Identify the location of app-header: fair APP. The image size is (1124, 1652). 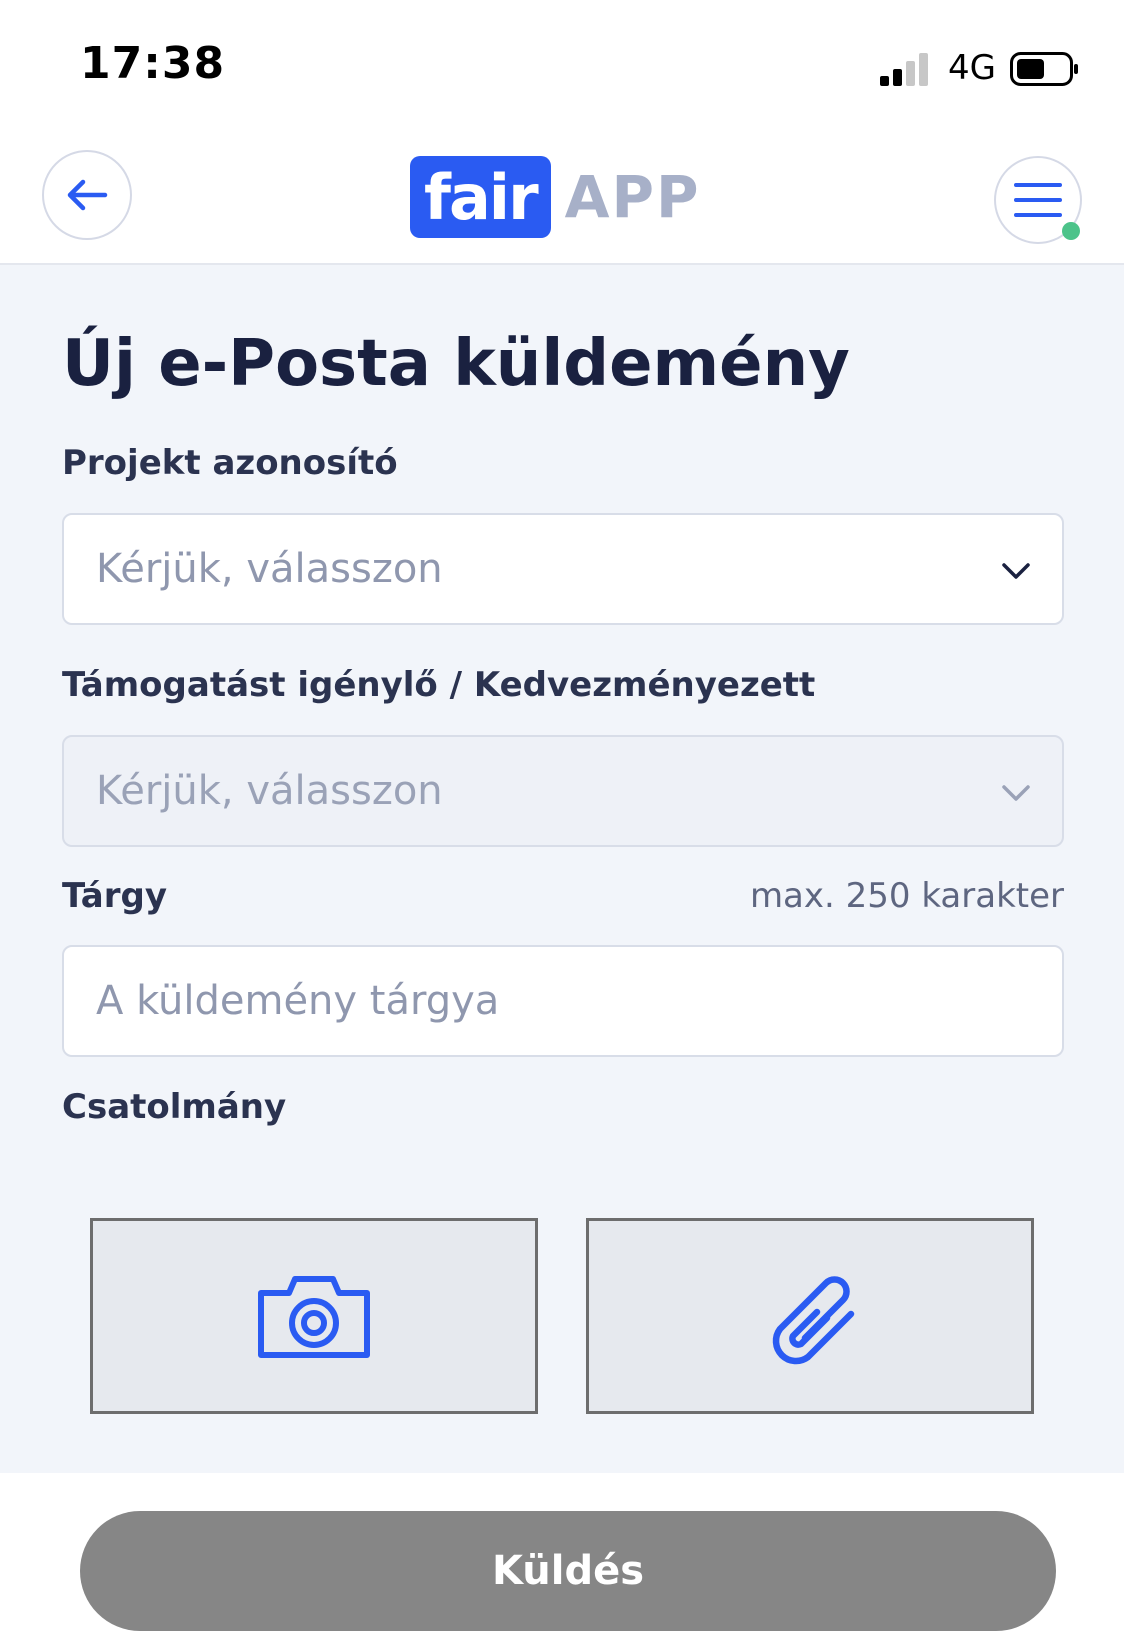
(562, 197).